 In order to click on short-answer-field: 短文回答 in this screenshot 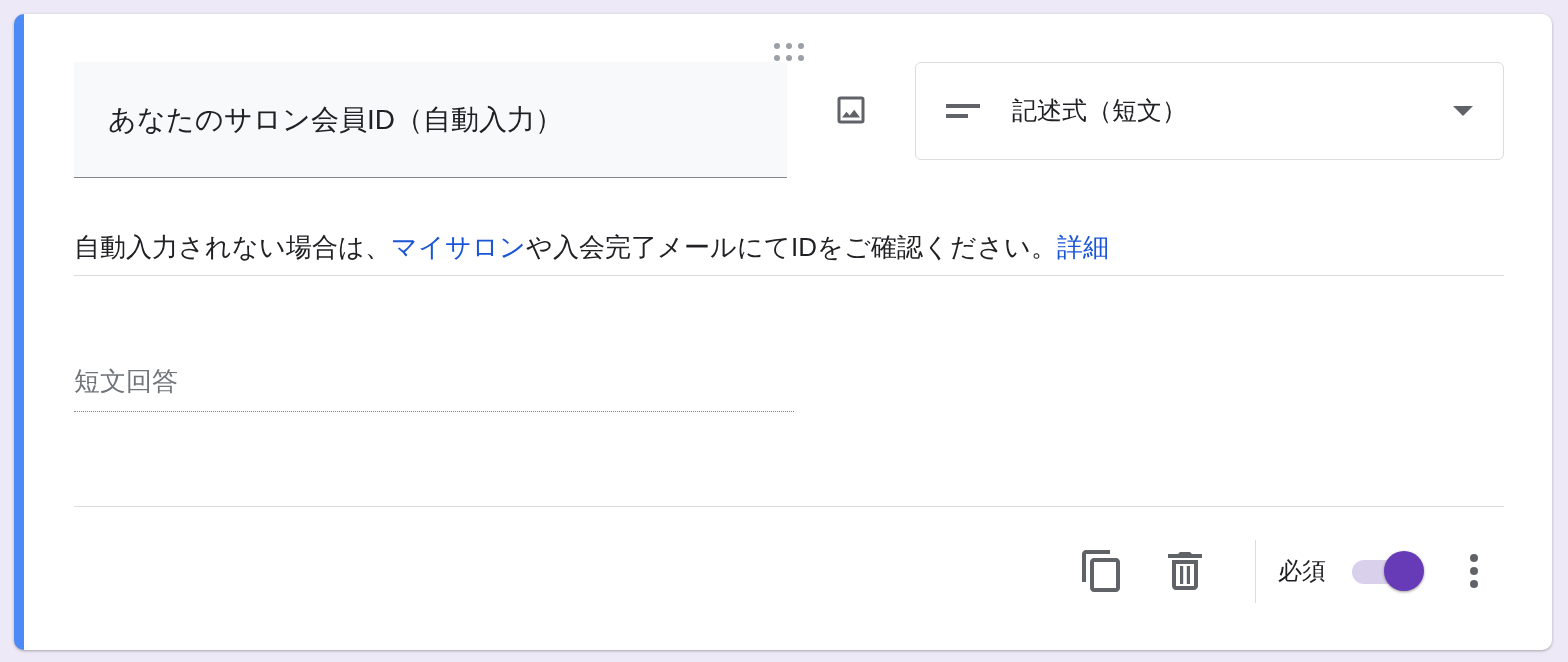, I will do `click(434, 384)`.